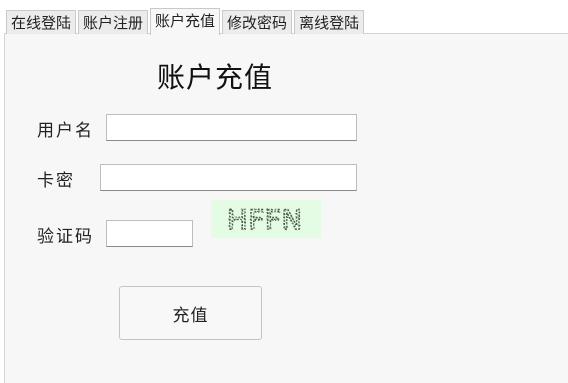 Image resolution: width=568 pixels, height=383 pixels. What do you see at coordinates (113, 22) in the screenshot?
I see `tab-account-register: 账户注册` at bounding box center [113, 22].